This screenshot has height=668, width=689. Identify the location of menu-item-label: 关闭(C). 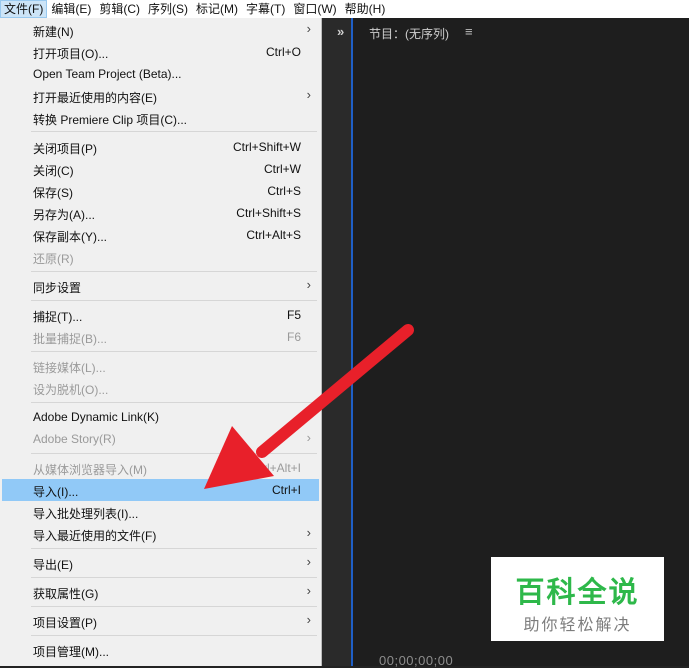
(53, 171).